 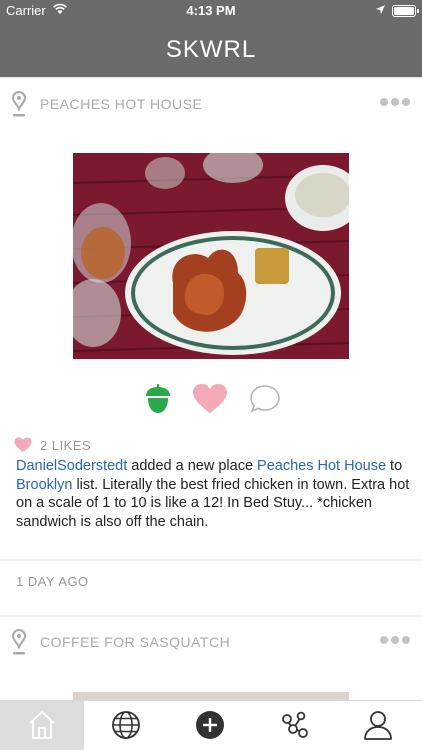 I want to click on post-place-name: PEACHES HOT HOUSE, so click(x=121, y=104).